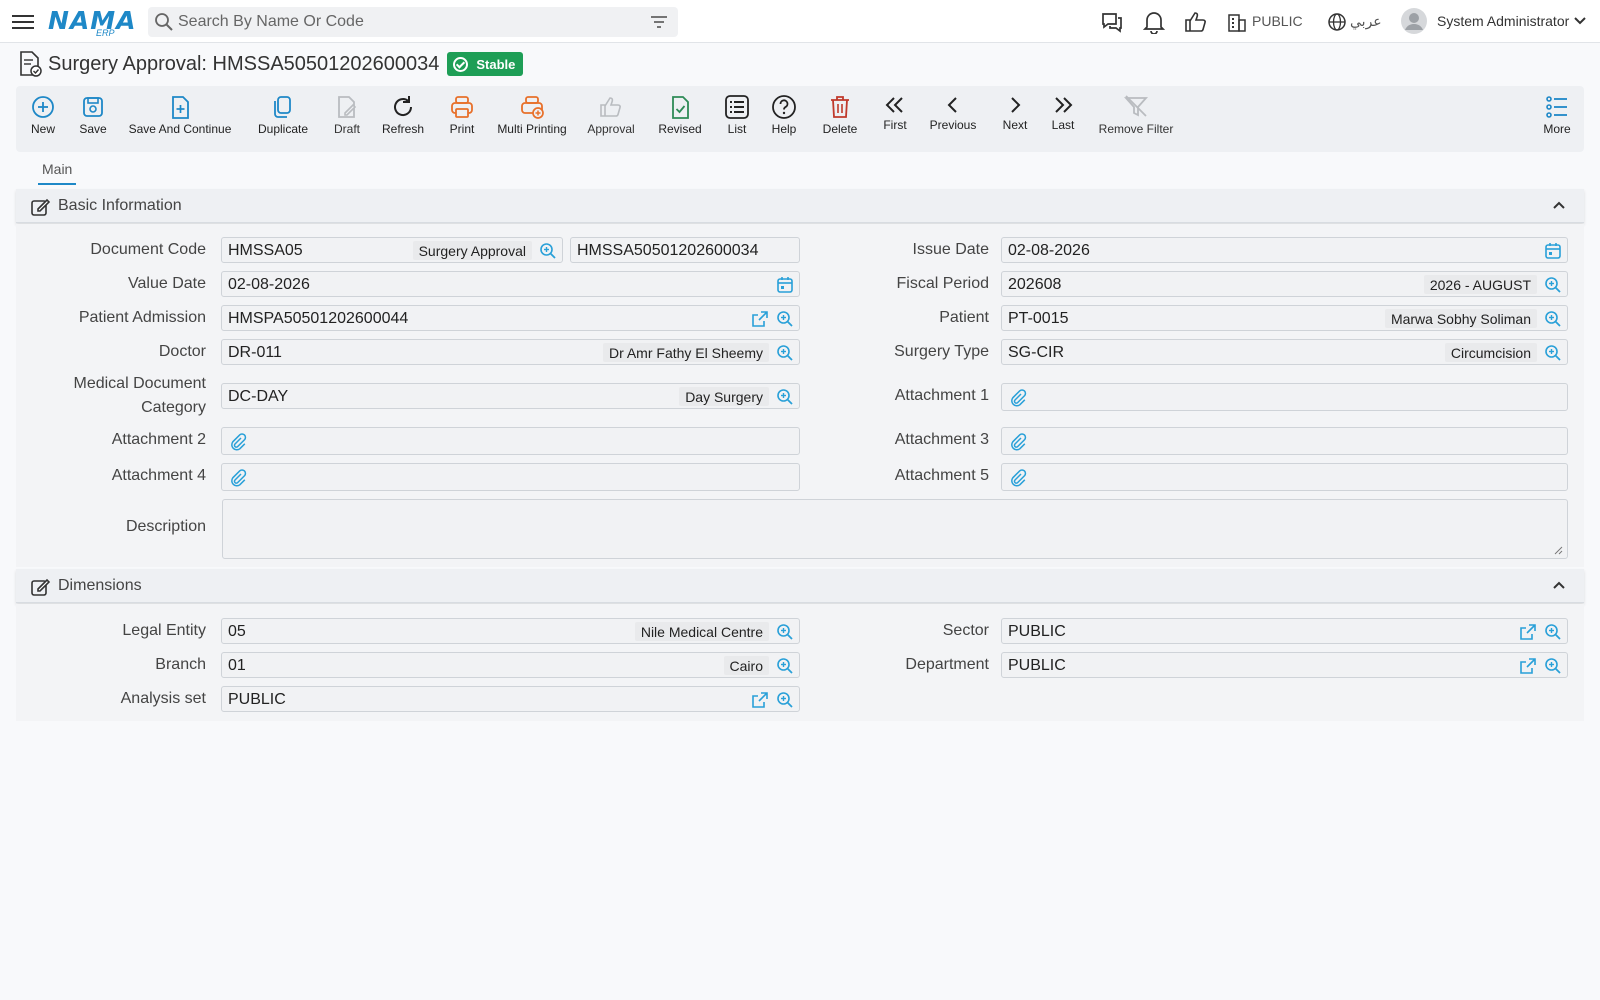 Image resolution: width=1600 pixels, height=1000 pixels. I want to click on chat-icon, so click(1112, 22).